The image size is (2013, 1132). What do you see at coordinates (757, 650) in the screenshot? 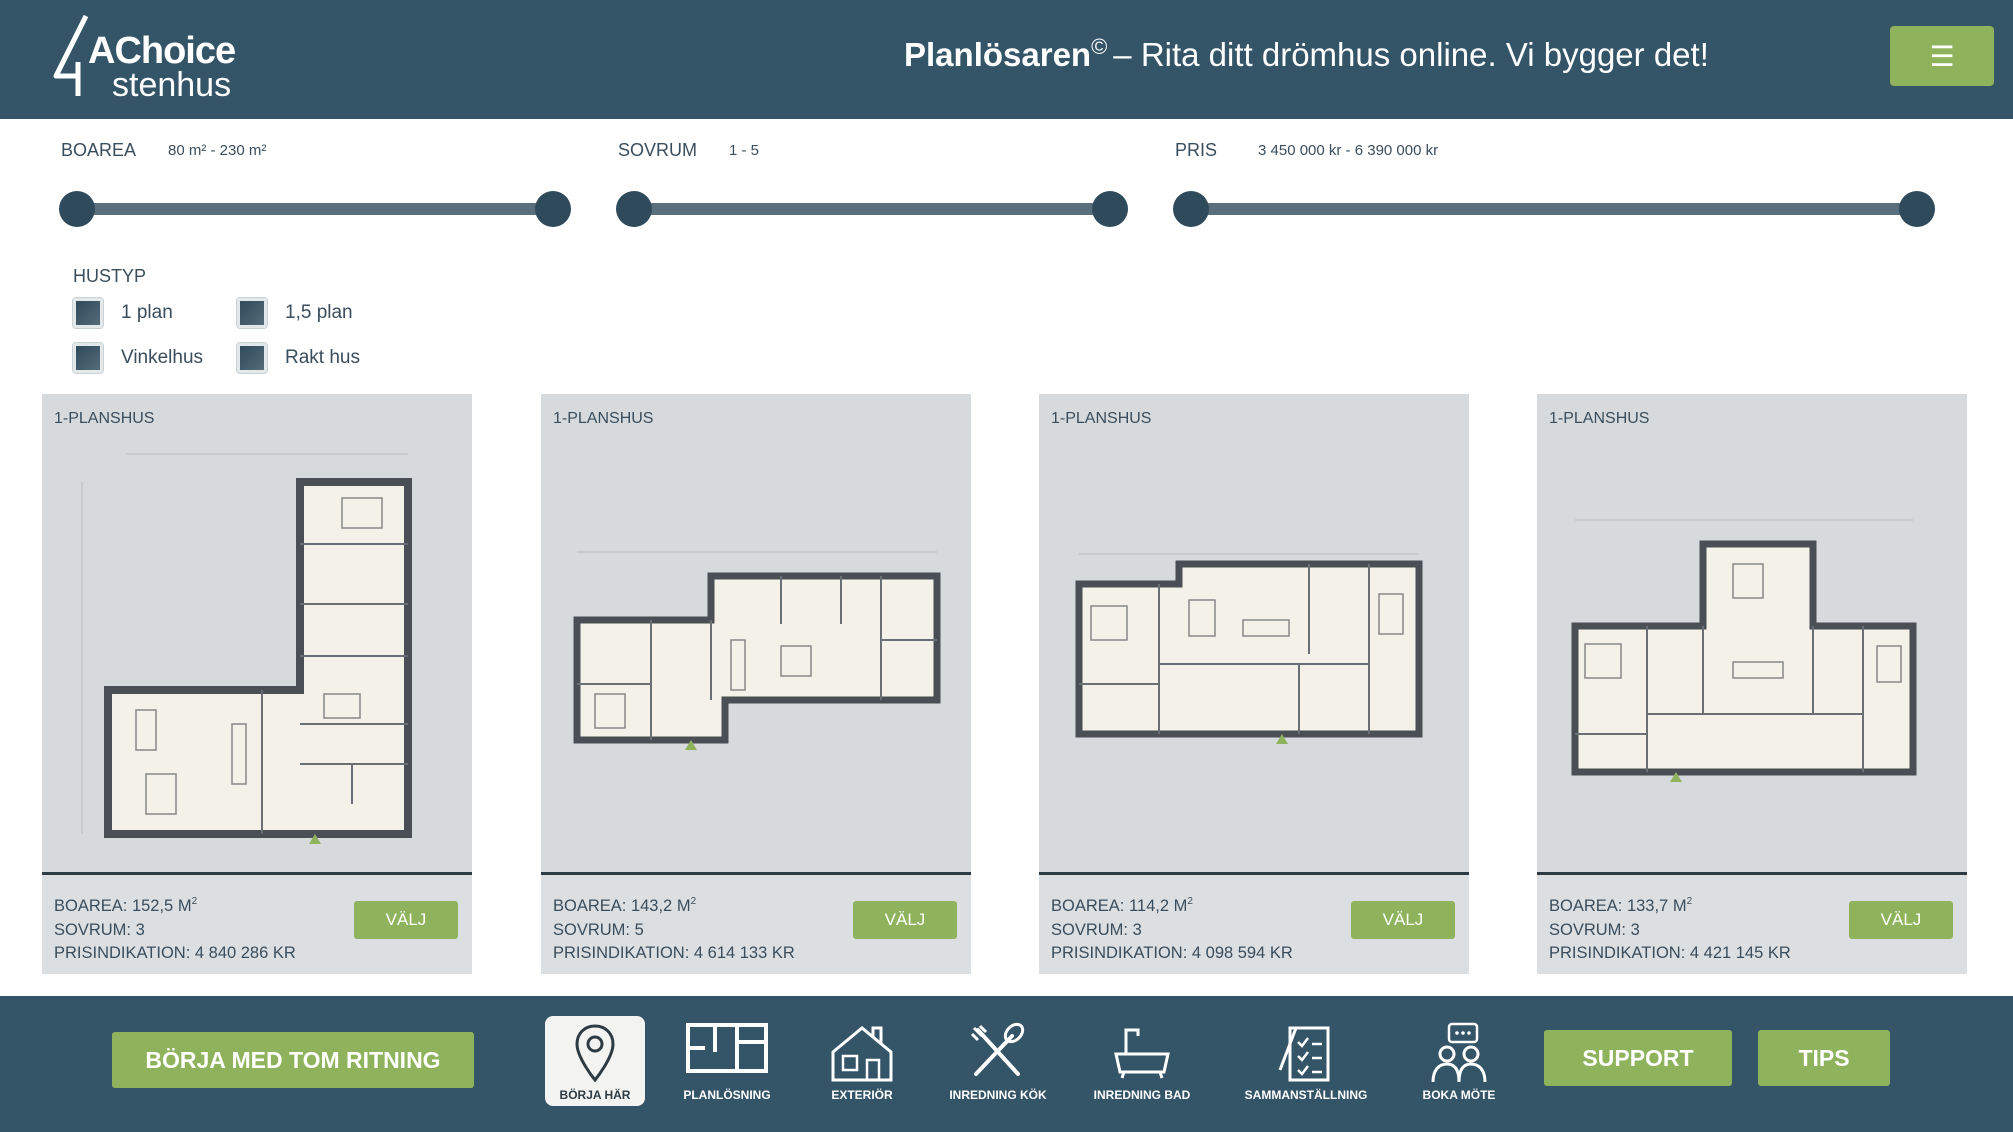
I see `floor-plan-long-icon` at bounding box center [757, 650].